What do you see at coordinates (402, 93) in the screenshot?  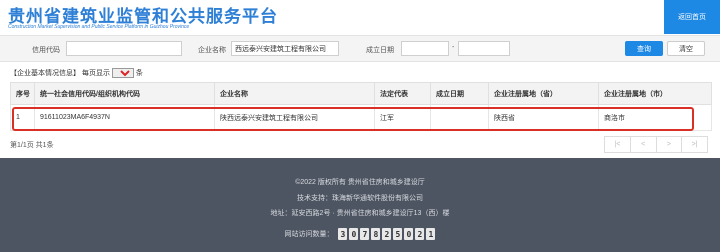 I see `column-header-legal-rep: 法定代表` at bounding box center [402, 93].